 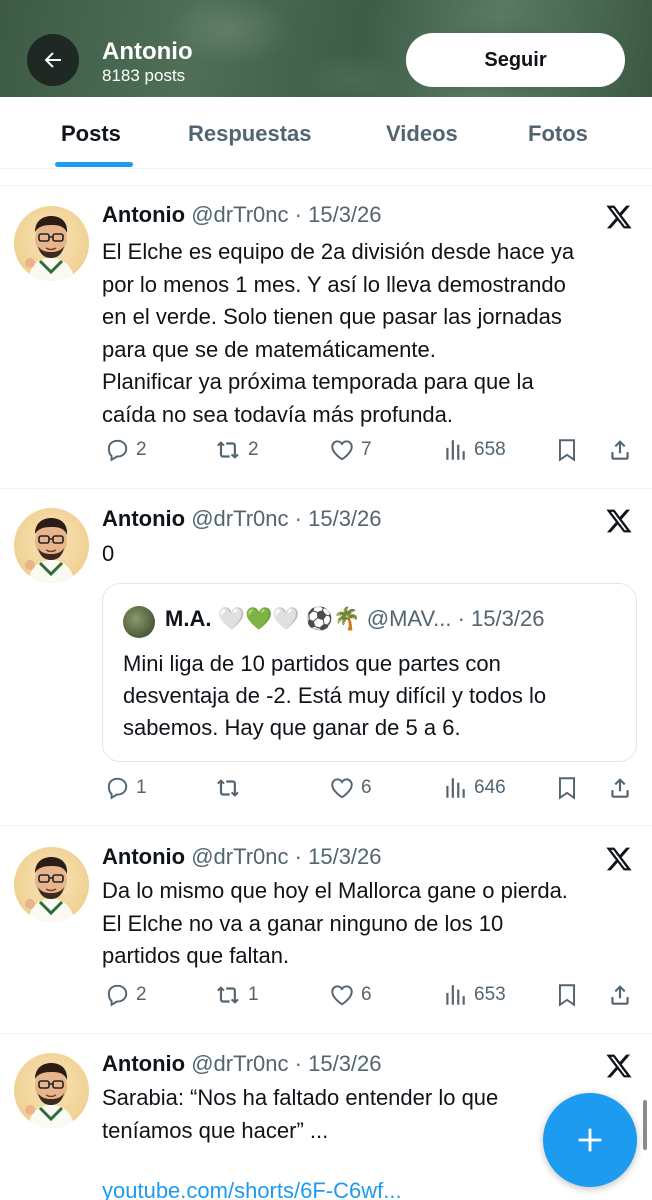 I want to click on tab-fotos: Fotos, so click(x=558, y=134).